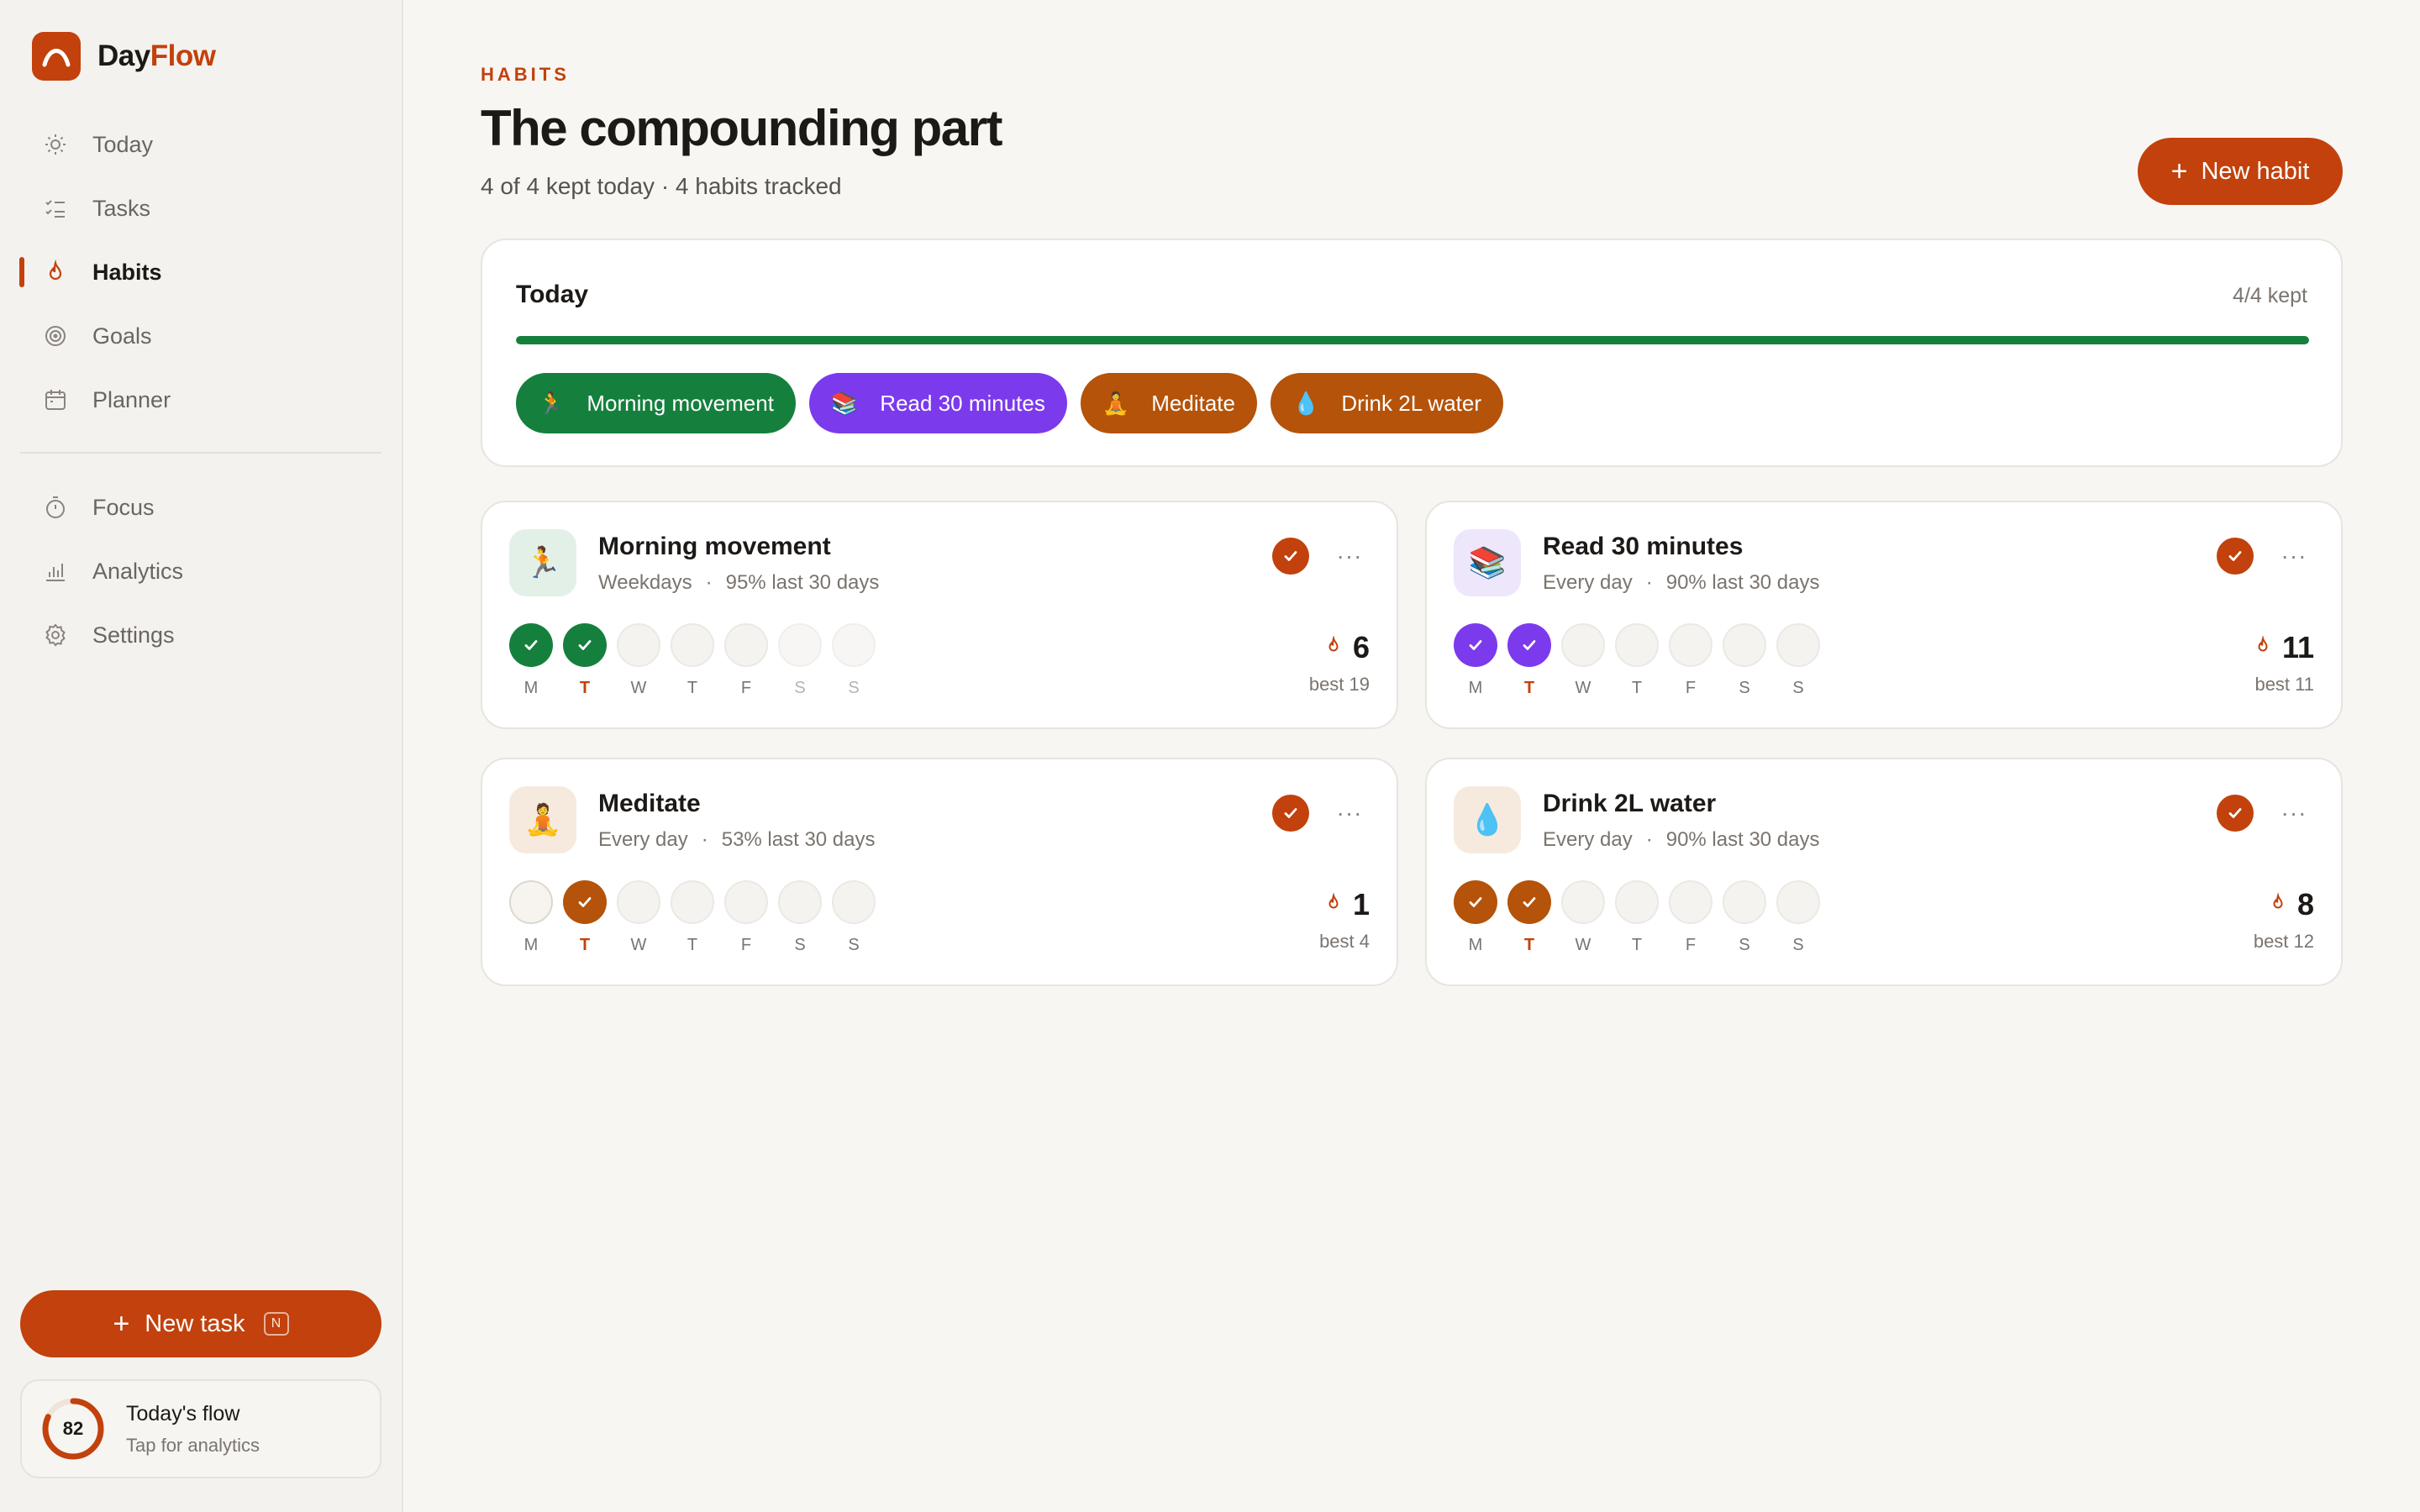 This screenshot has width=2420, height=1512. What do you see at coordinates (55, 571) in the screenshot?
I see `bar-chart-icon` at bounding box center [55, 571].